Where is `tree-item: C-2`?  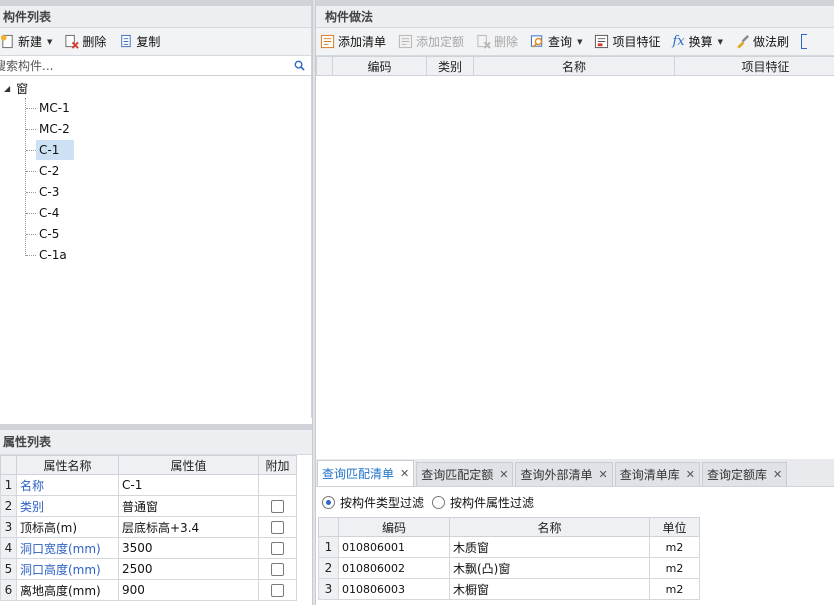 tree-item: C-2 is located at coordinates (49, 171).